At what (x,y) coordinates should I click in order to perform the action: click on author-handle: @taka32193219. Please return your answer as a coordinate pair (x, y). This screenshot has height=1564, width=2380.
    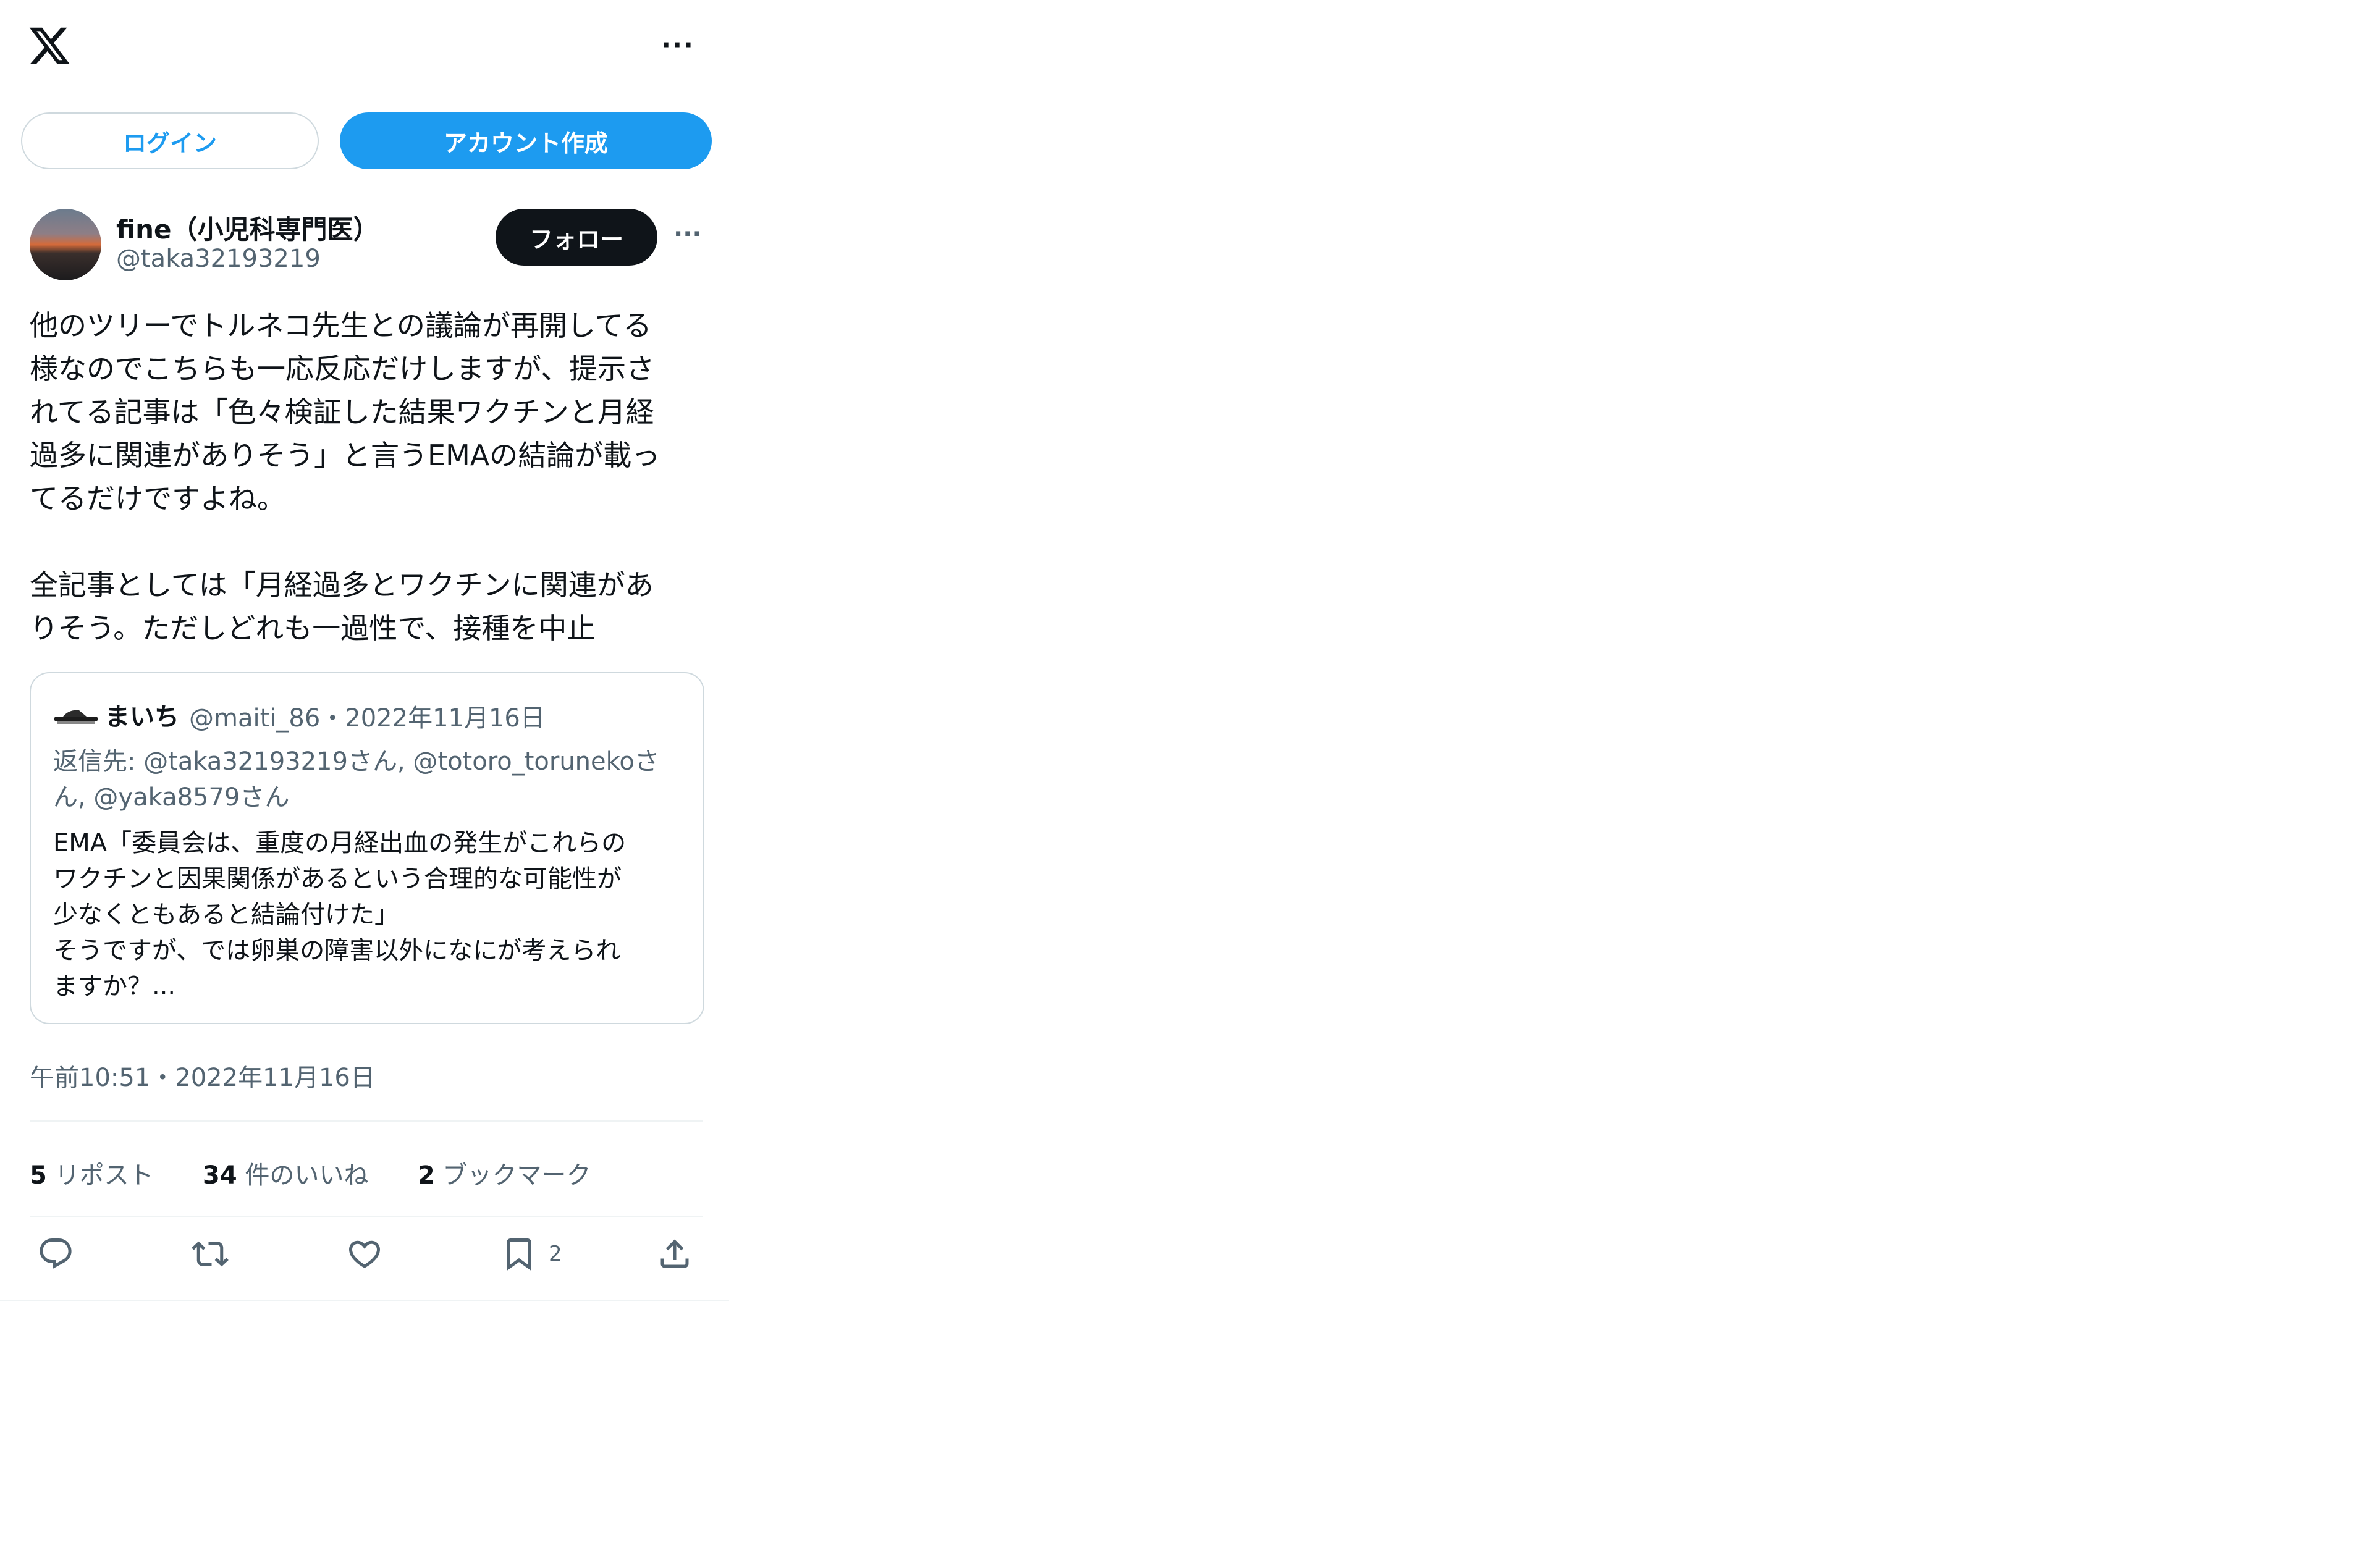
    Looking at the image, I should click on (218, 259).